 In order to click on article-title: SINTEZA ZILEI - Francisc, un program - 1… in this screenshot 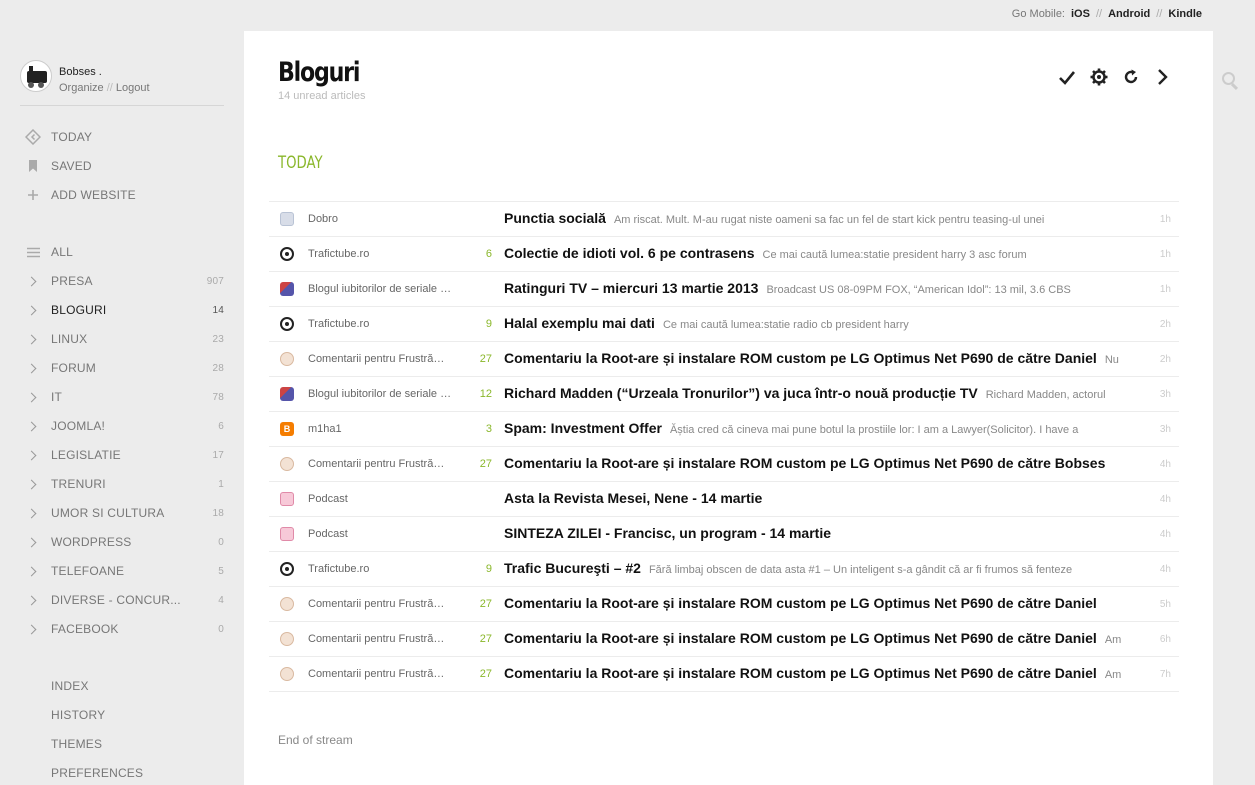, I will do `click(667, 533)`.